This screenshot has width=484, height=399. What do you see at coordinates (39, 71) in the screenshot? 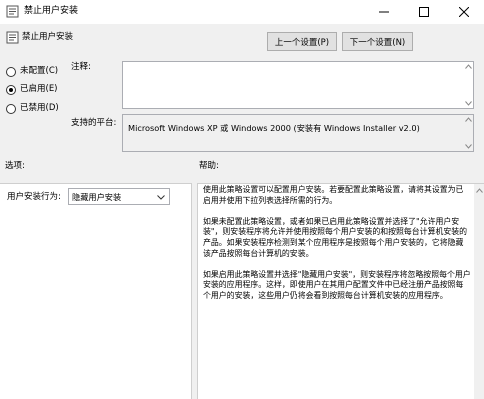
I see `radio-label: 未配置(C)` at bounding box center [39, 71].